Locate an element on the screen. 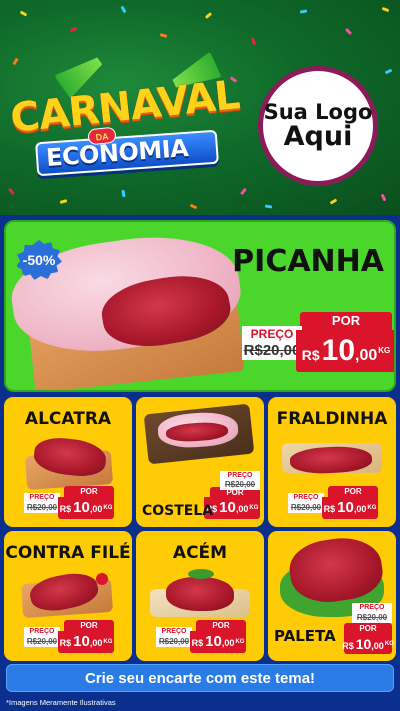  product-name: PICANHA is located at coordinates (308, 261).